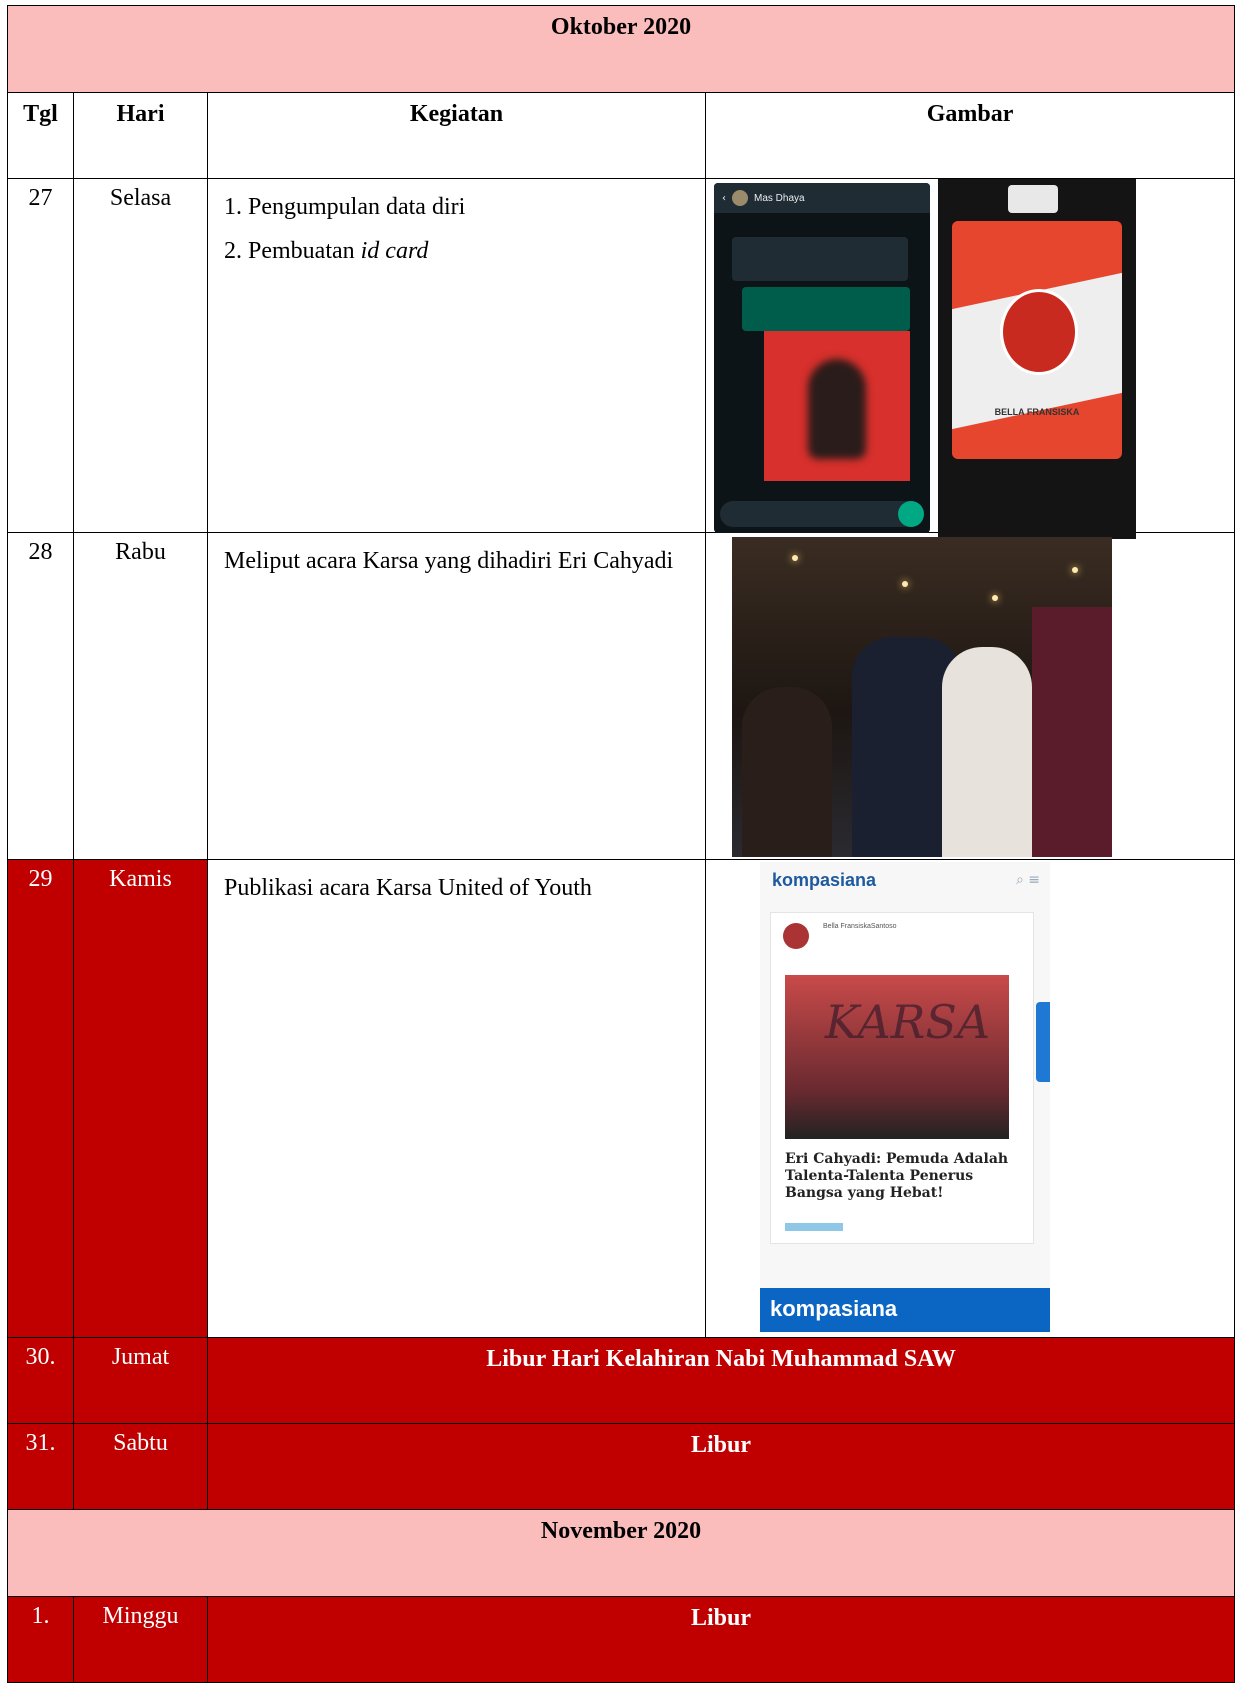 The height and width of the screenshot is (1683, 1239). What do you see at coordinates (40, 355) in the screenshot?
I see `tgl-cell: 27` at bounding box center [40, 355].